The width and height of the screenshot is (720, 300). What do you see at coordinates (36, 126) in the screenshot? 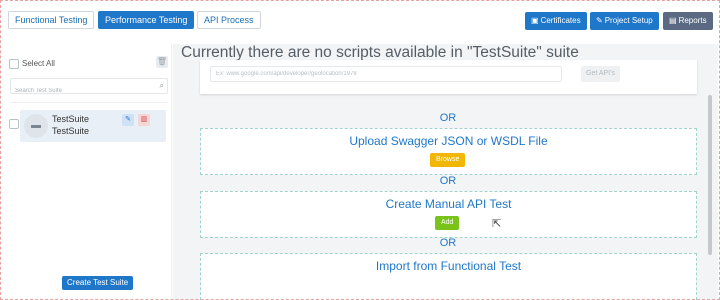
I see `folder-icon: ▬` at bounding box center [36, 126].